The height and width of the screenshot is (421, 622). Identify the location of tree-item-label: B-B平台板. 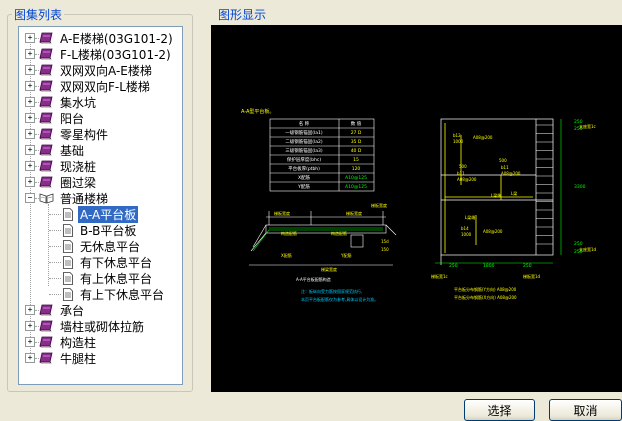
(108, 230).